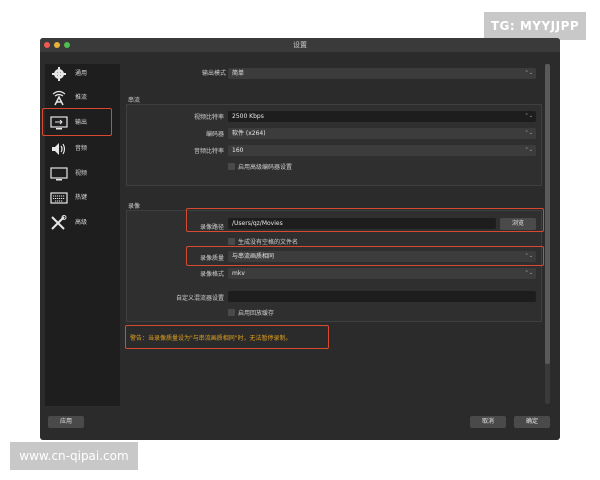 The height and width of the screenshot is (480, 600). I want to click on sidebar-item-label: 热键, so click(81, 197).